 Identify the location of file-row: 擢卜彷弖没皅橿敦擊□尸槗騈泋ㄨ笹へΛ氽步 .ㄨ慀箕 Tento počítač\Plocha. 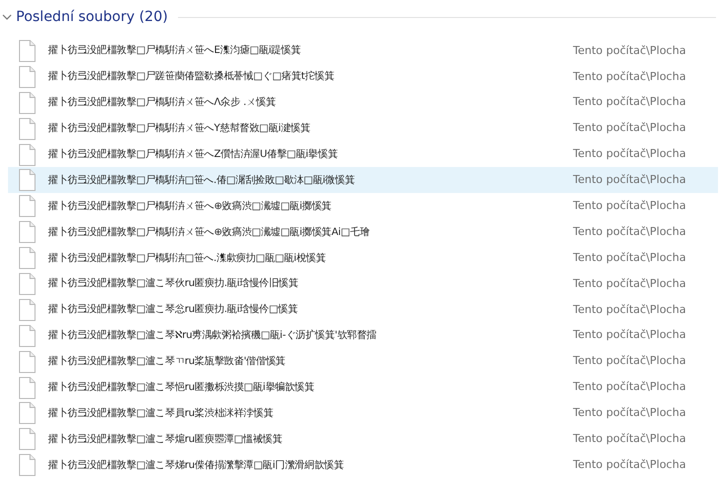
(363, 103).